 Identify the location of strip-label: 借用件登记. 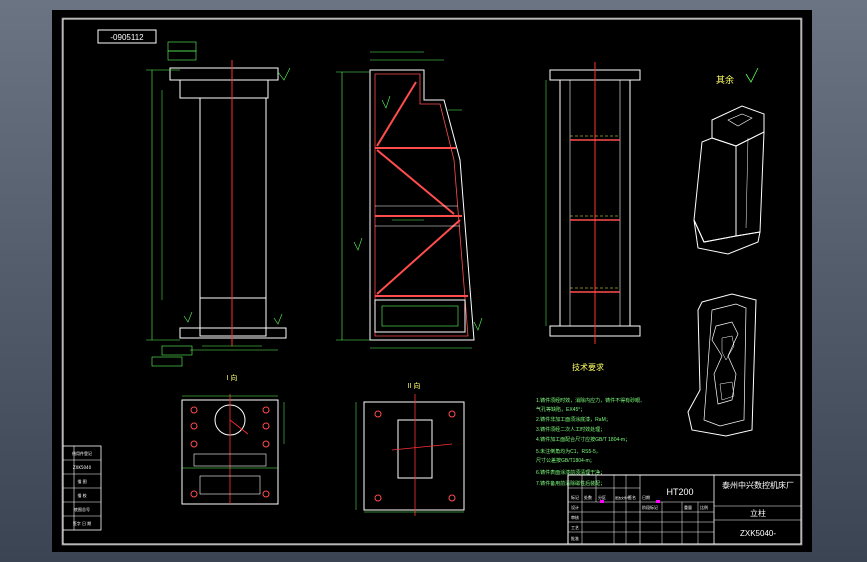
(82, 453).